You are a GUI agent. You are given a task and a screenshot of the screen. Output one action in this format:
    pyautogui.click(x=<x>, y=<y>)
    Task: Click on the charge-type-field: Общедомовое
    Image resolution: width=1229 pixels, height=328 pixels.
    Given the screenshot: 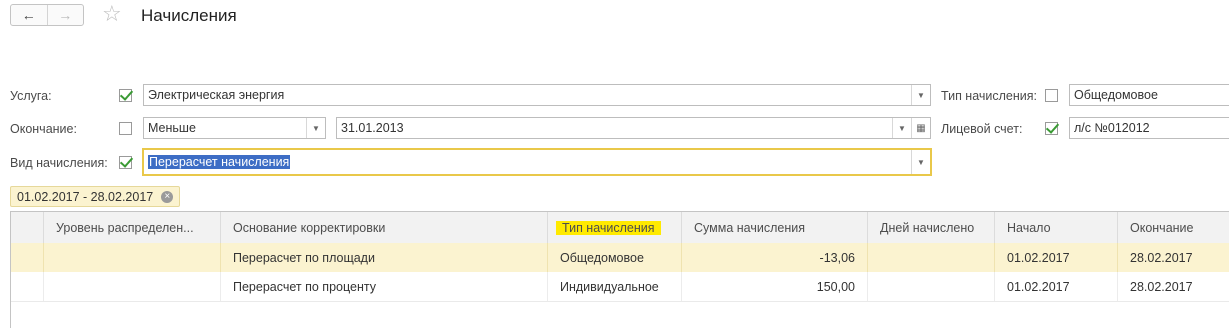 What is the action you would take?
    pyautogui.click(x=1149, y=95)
    